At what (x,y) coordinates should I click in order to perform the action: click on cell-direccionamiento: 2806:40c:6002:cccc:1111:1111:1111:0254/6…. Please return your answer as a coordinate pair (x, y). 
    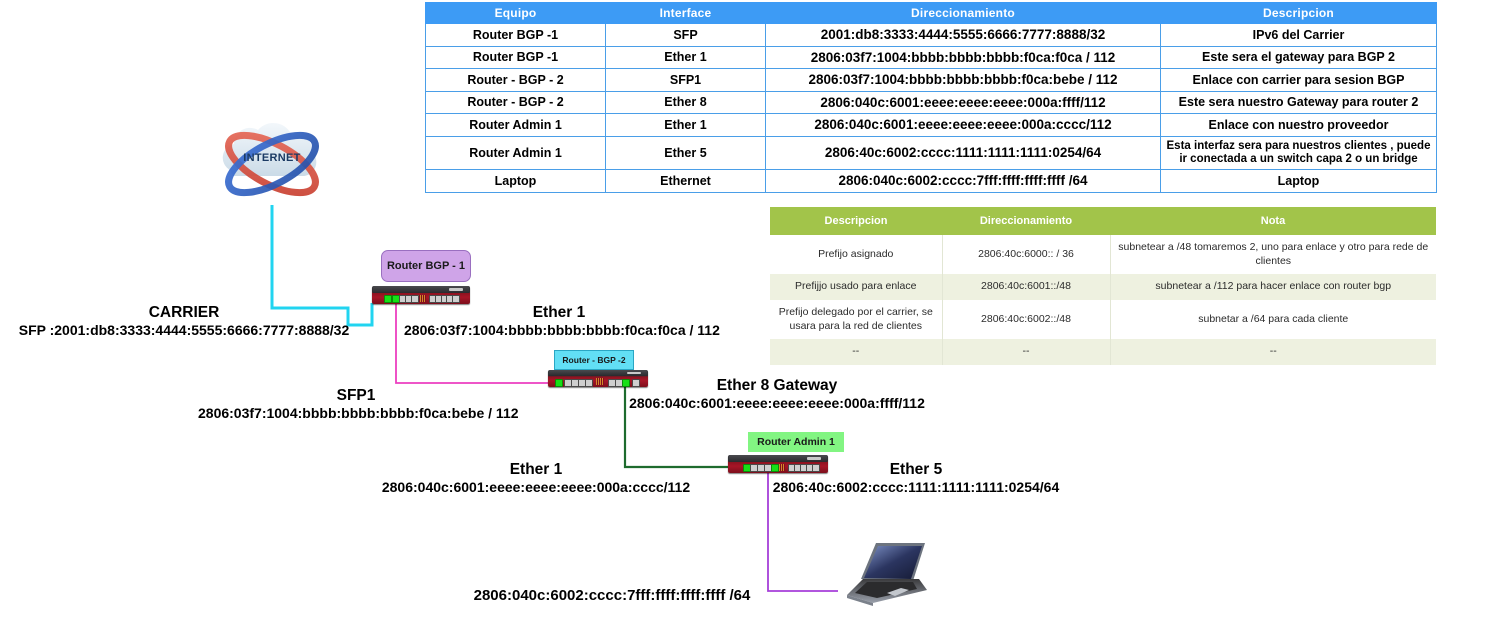
    Looking at the image, I should click on (963, 153).